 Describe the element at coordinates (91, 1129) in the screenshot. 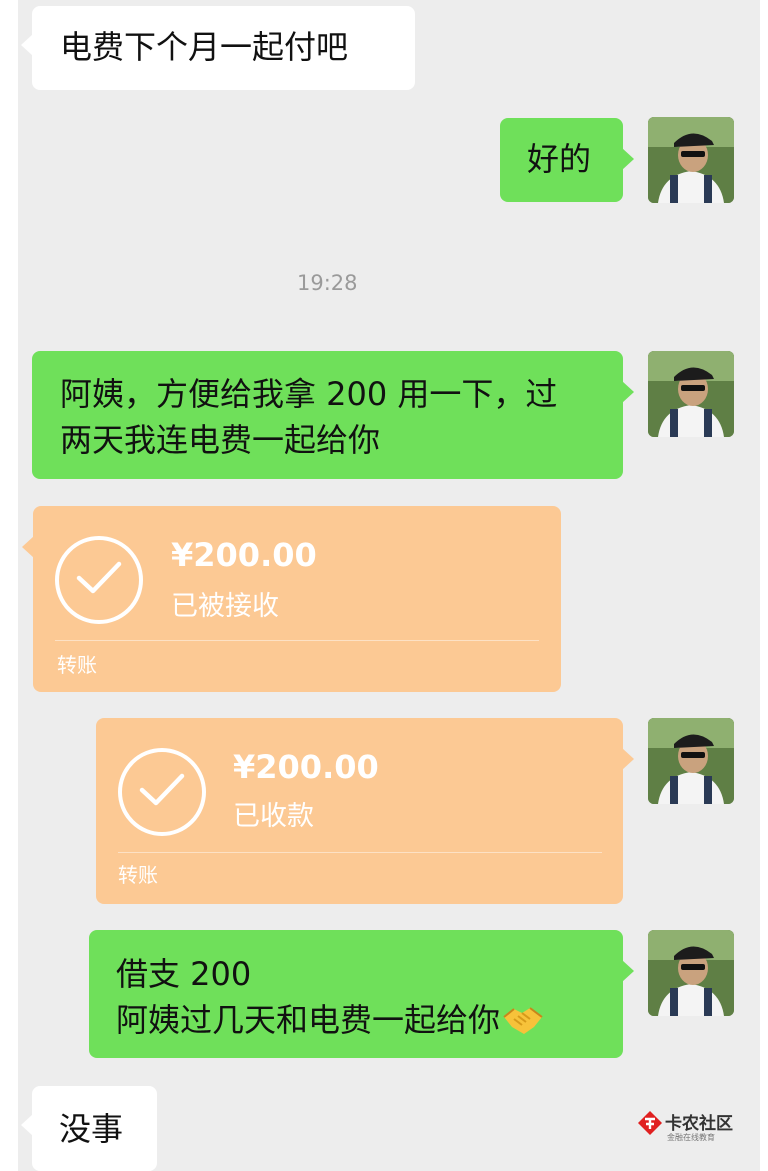

I see `message-text: 没事` at that location.